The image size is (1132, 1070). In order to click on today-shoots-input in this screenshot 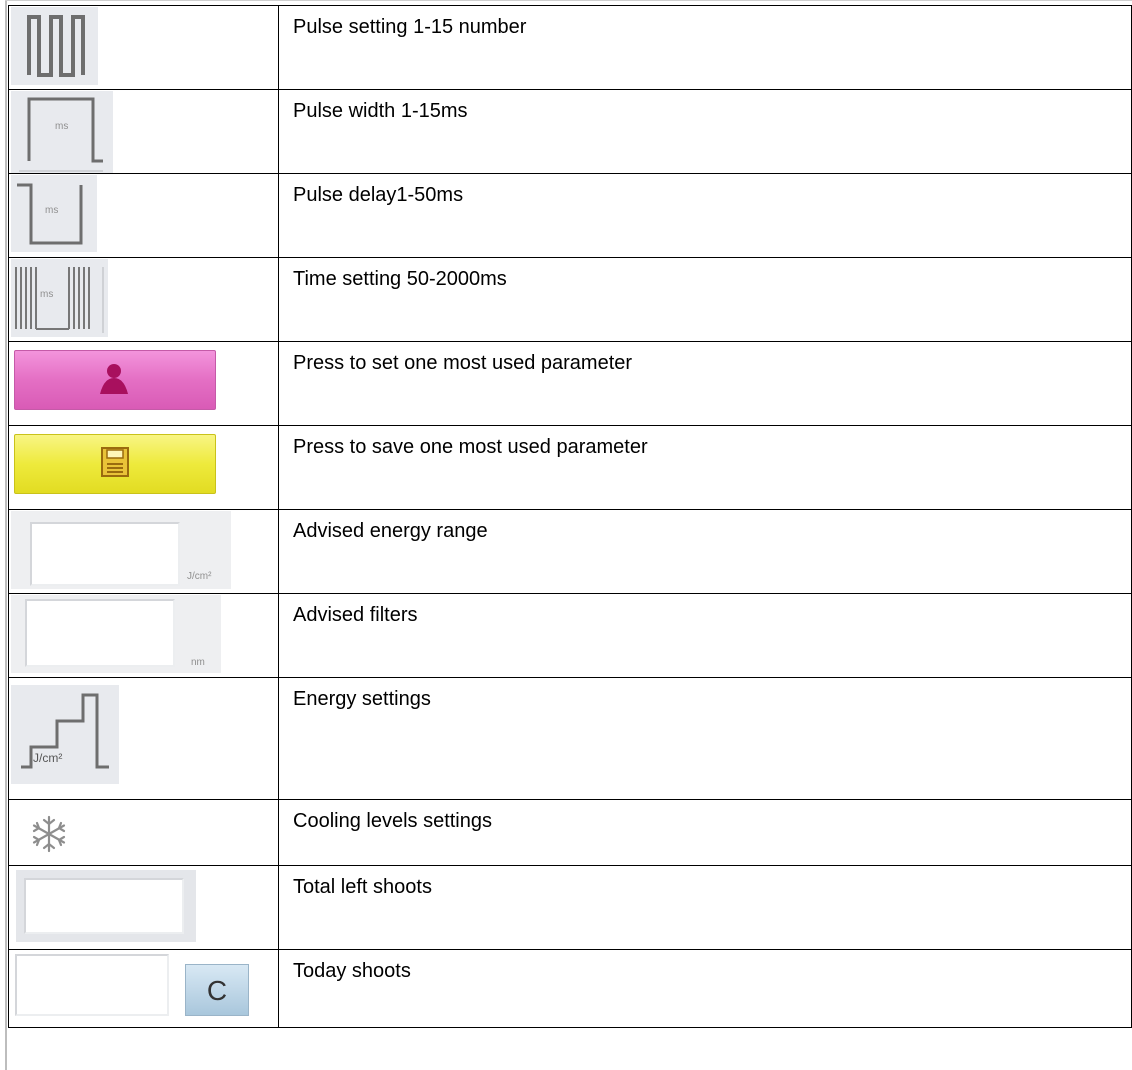, I will do `click(92, 985)`.